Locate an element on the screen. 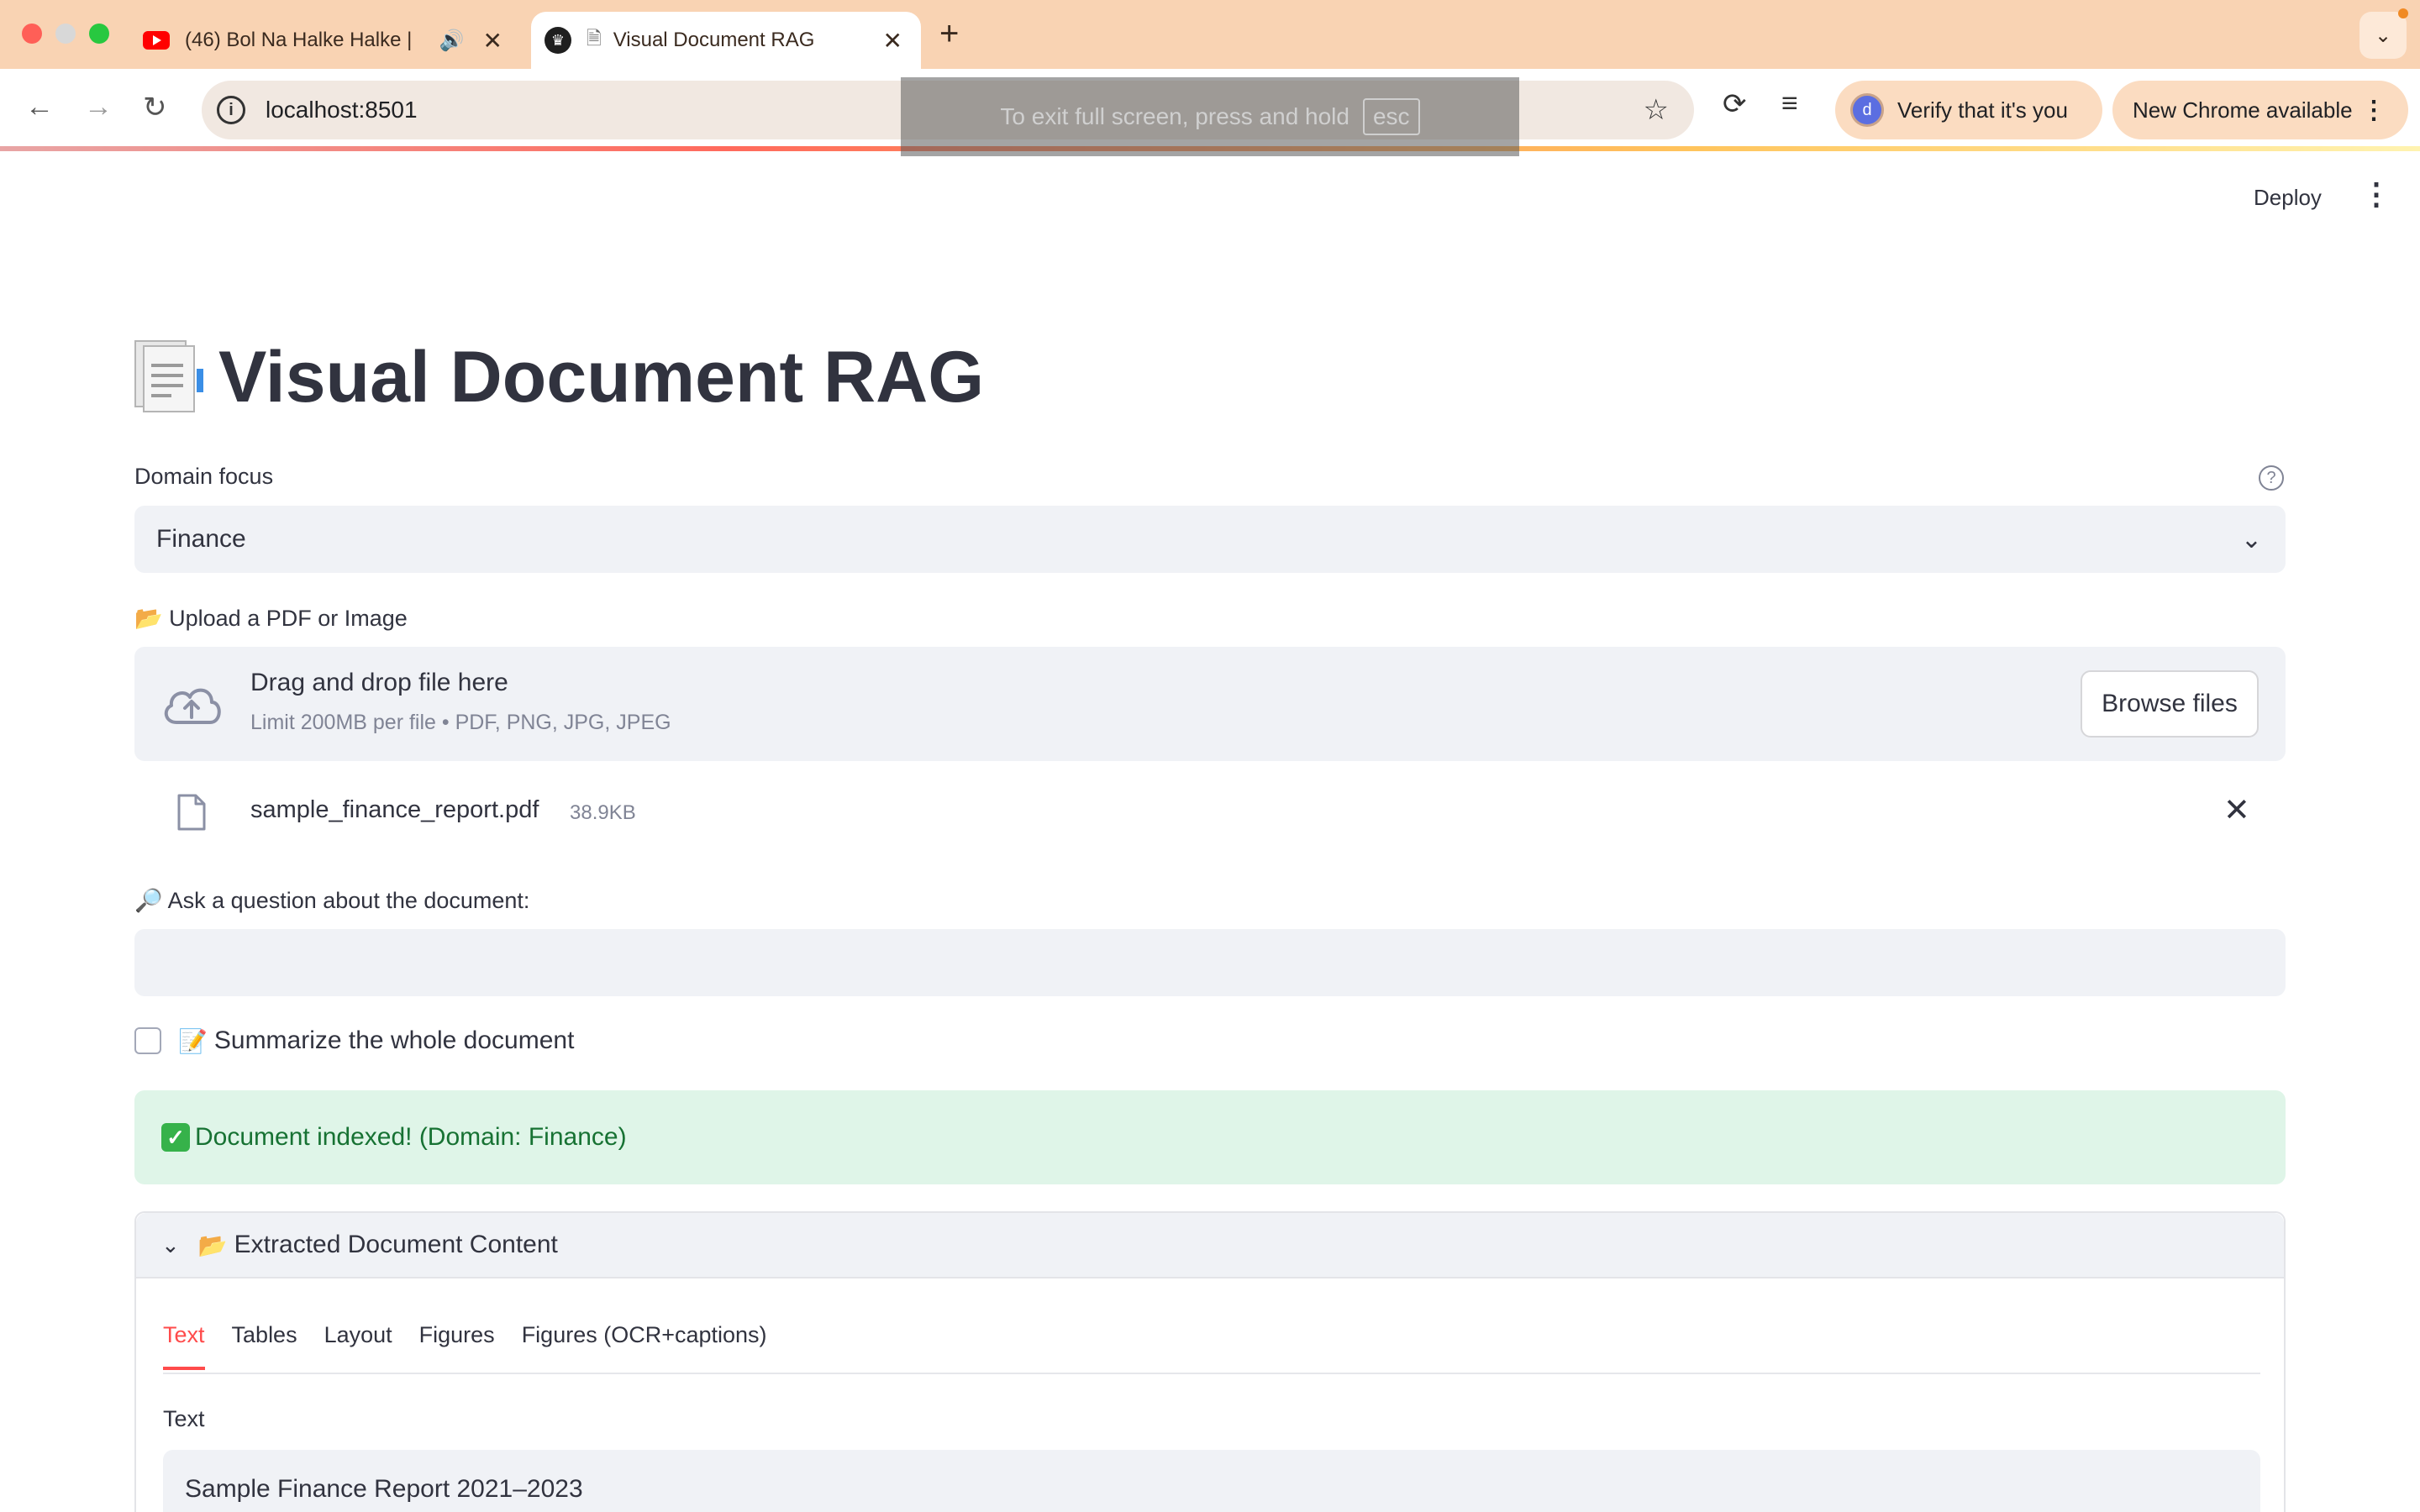 The height and width of the screenshot is (1512, 2420). main-menu-icon: ⋮ is located at coordinates (2376, 194).